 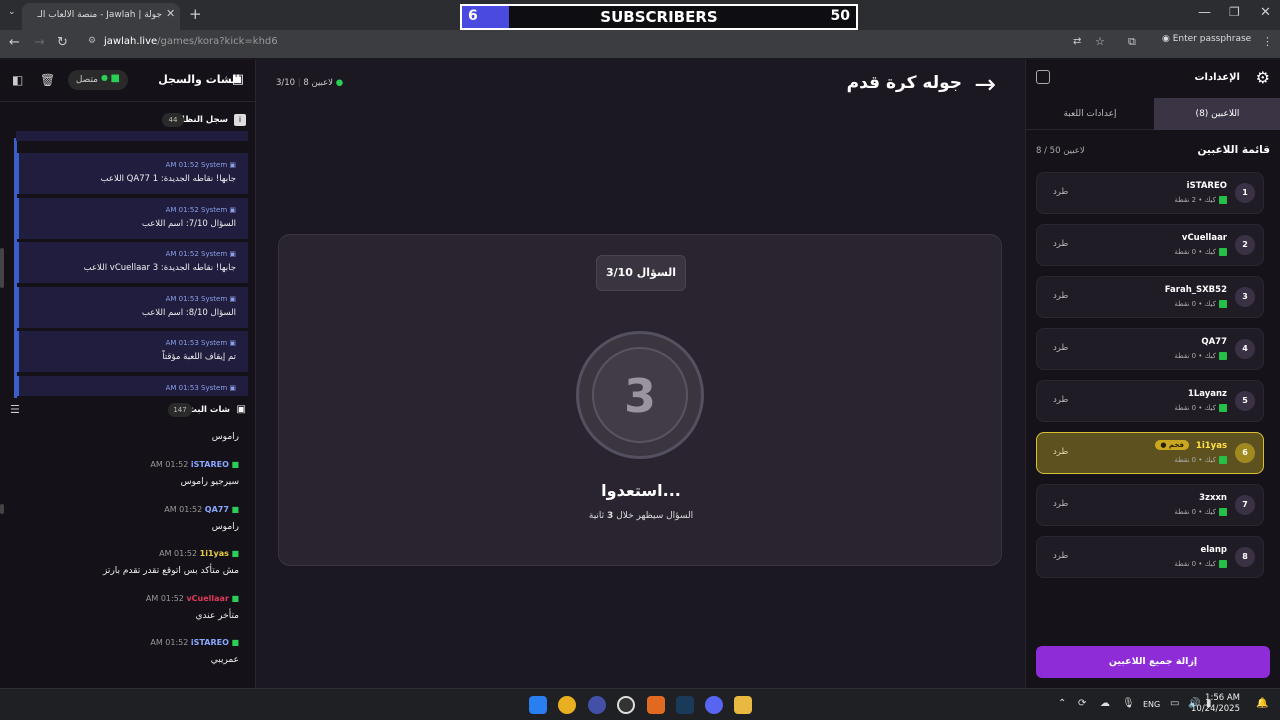 What do you see at coordinates (985, 85) in the screenshot?
I see `back-arrow-icon: →` at bounding box center [985, 85].